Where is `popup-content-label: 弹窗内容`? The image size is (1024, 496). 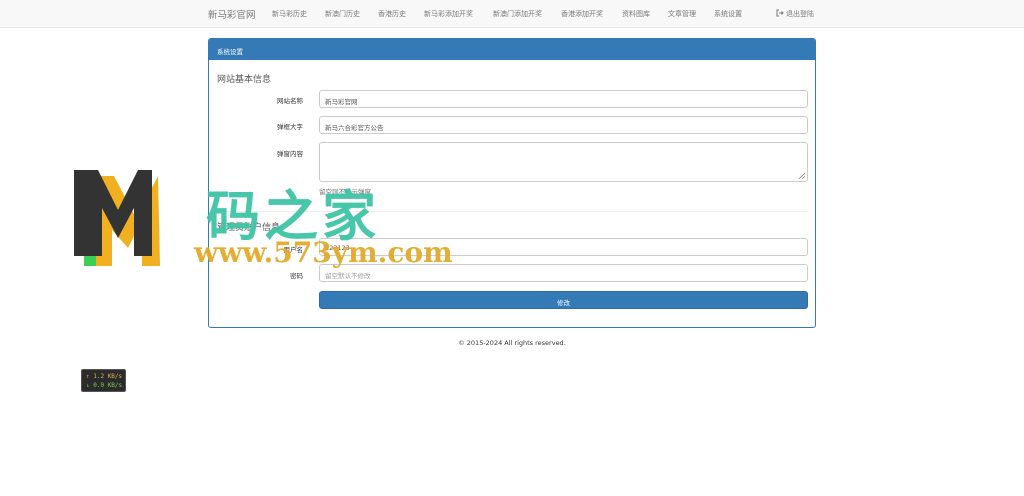 popup-content-label: 弹窗内容 is located at coordinates (290, 154).